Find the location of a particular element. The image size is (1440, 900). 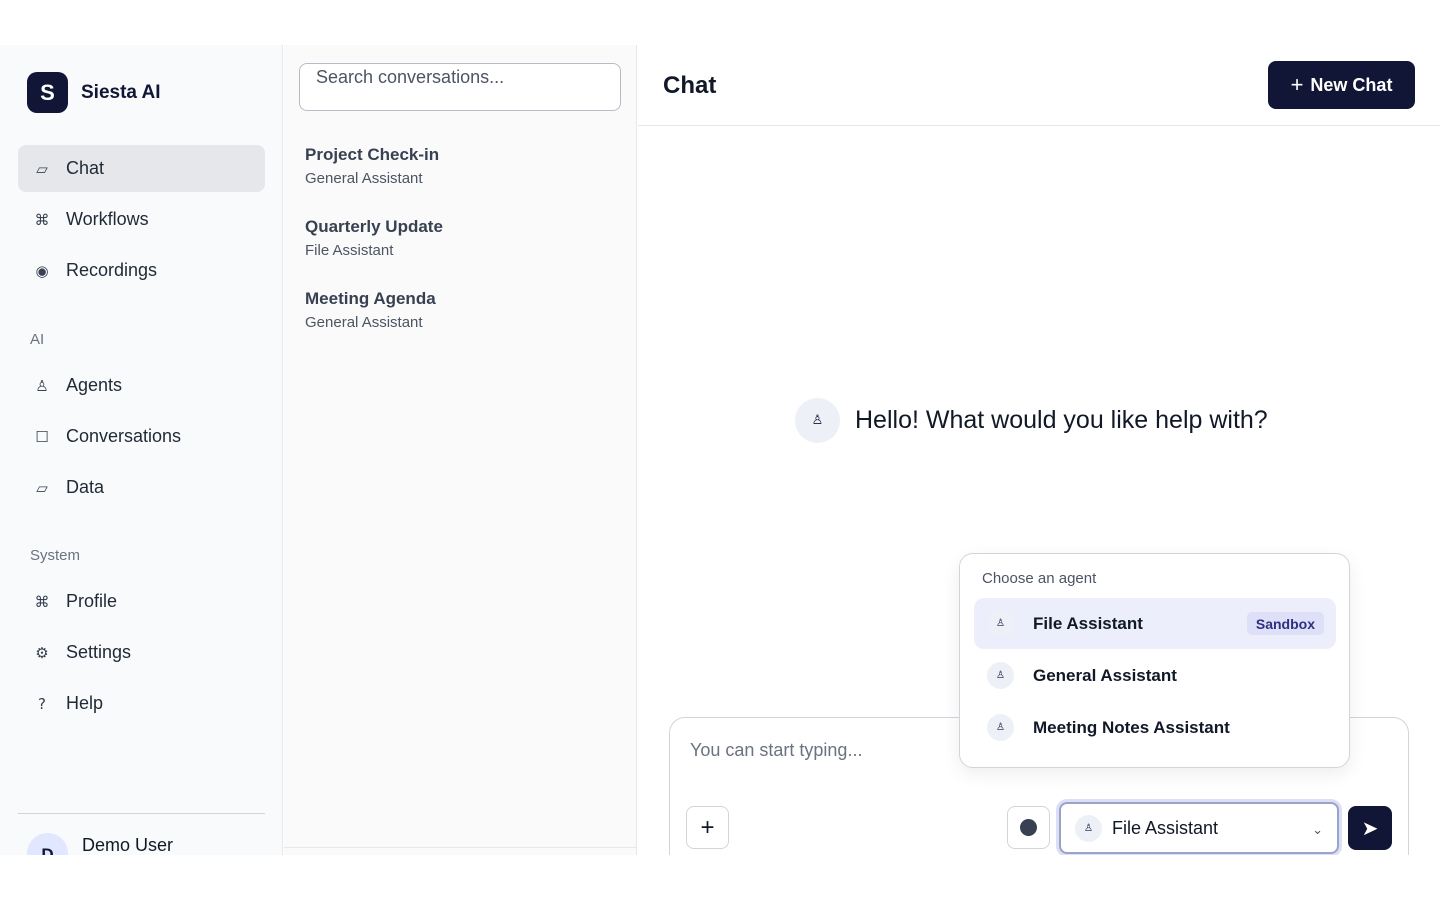

new-chat-button: + New Chat is located at coordinates (1341, 85).